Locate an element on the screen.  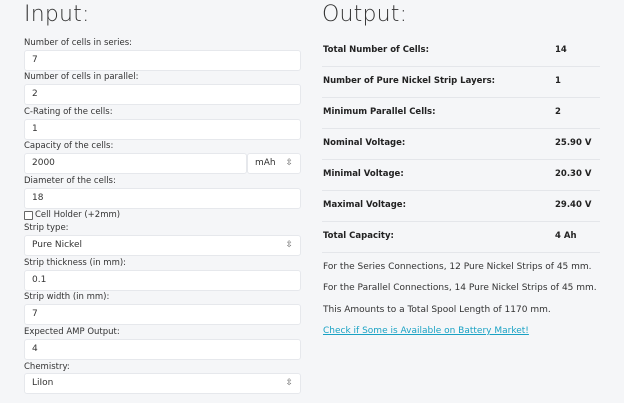
output-row-minimal-voltage: Minimal Voltage: 20.30 V is located at coordinates (461, 175).